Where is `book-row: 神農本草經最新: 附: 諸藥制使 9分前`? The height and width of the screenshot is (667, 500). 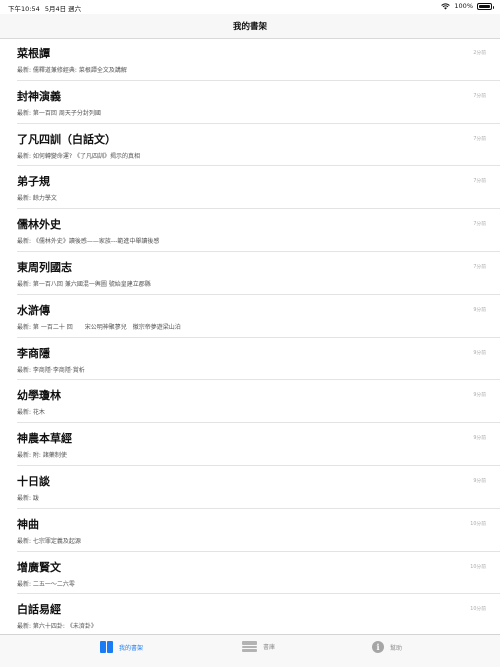
book-row: 神農本草經最新: 附: 諸藥制使 9分前 is located at coordinates (258, 444).